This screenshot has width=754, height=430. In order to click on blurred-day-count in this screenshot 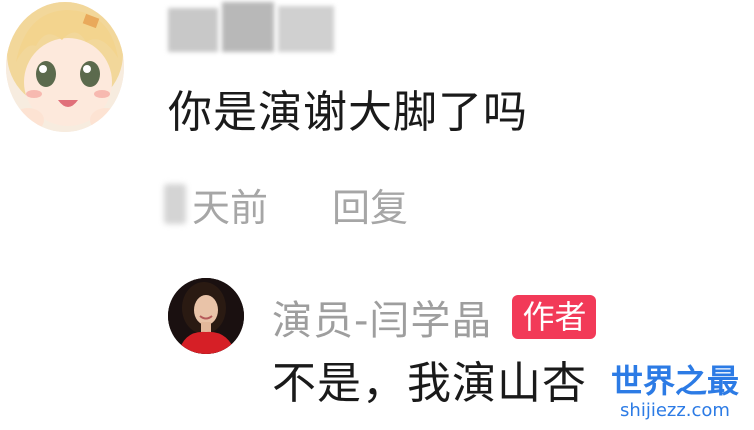, I will do `click(175, 204)`.